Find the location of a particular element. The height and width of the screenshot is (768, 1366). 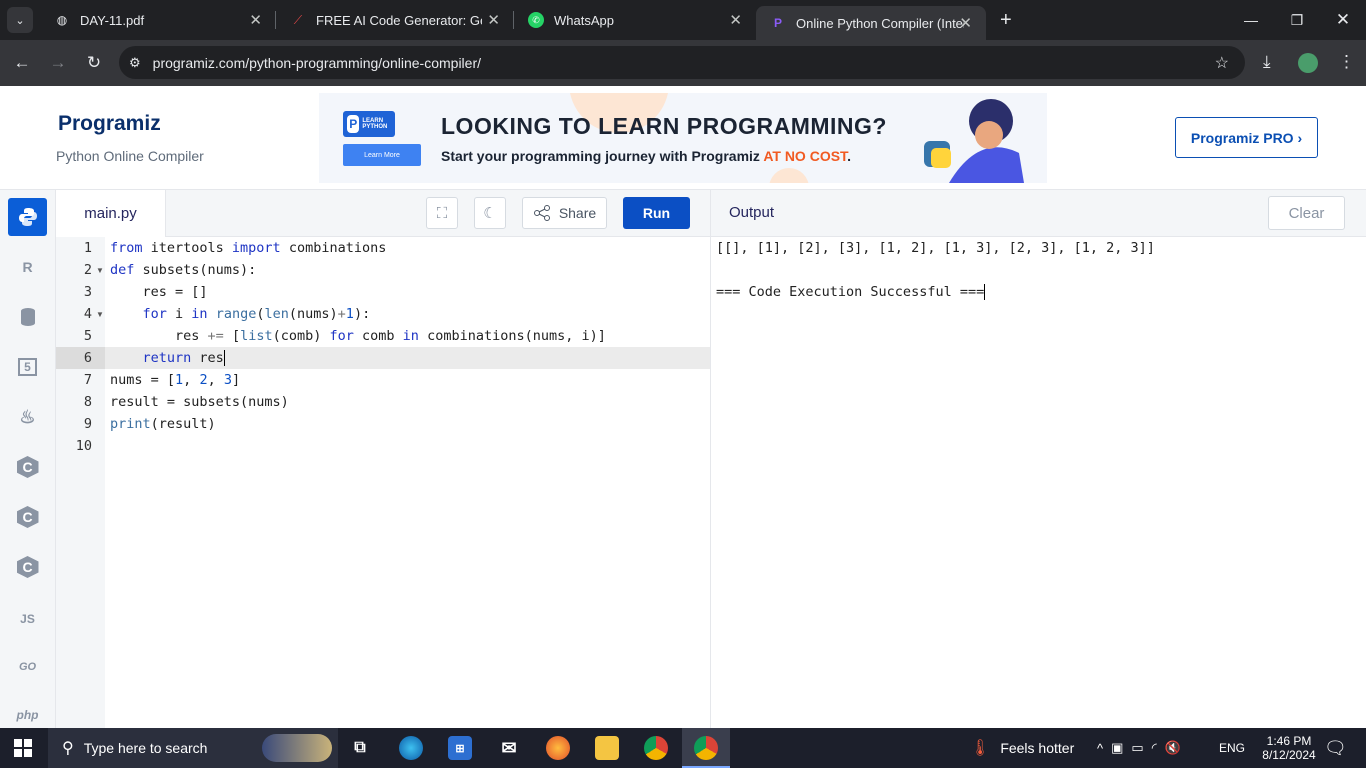

compiler-subtitle: Python Online Compiler is located at coordinates (130, 156).